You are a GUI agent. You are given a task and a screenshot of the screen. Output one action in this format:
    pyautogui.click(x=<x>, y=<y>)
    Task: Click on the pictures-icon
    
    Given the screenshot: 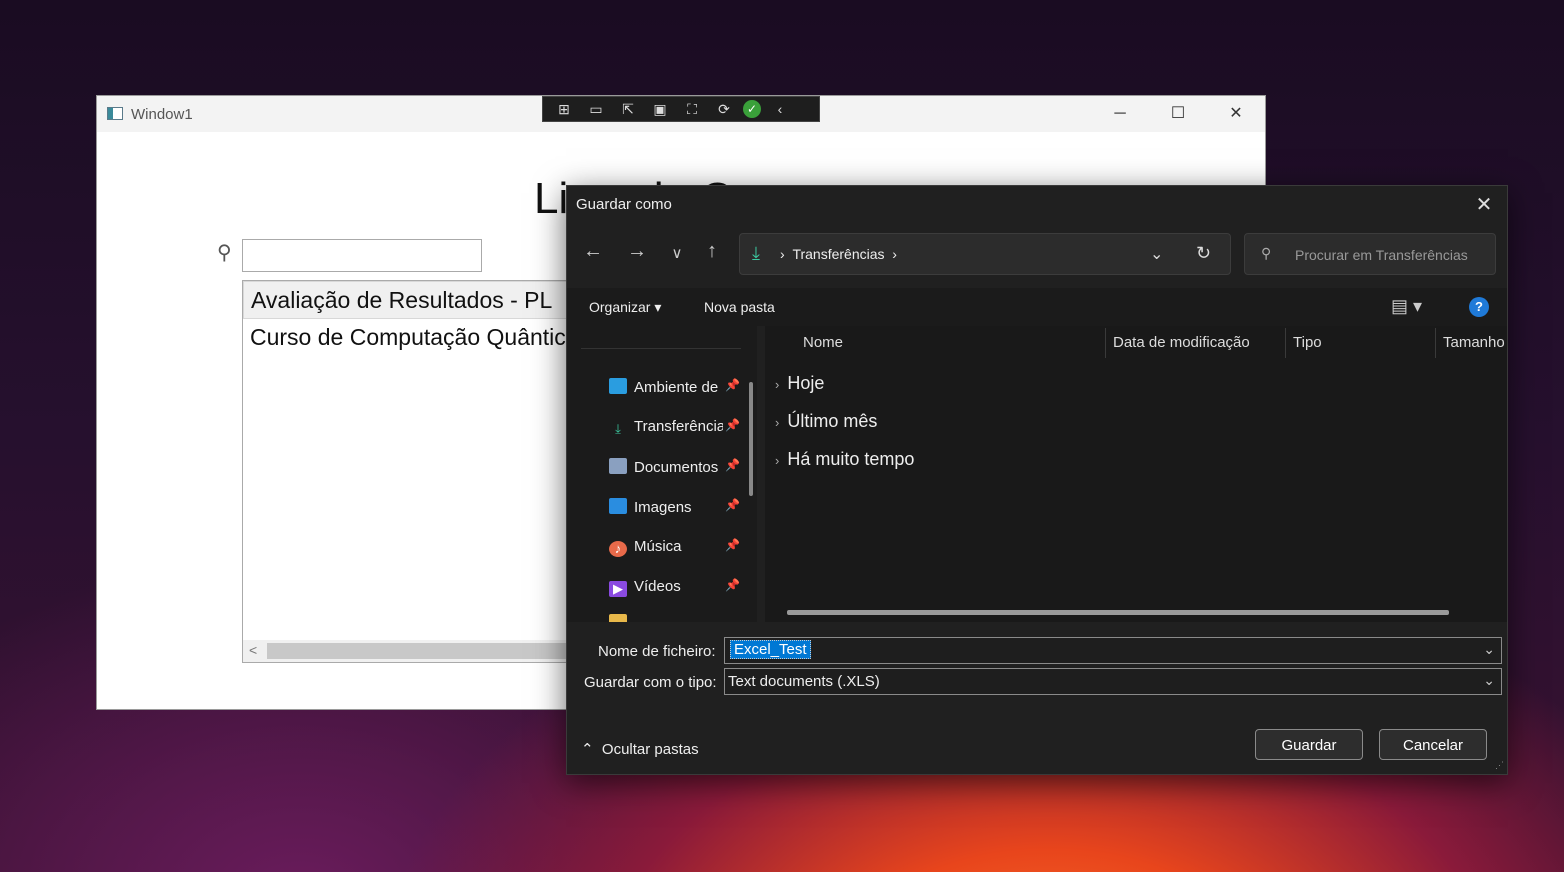 What is the action you would take?
    pyautogui.click(x=618, y=506)
    